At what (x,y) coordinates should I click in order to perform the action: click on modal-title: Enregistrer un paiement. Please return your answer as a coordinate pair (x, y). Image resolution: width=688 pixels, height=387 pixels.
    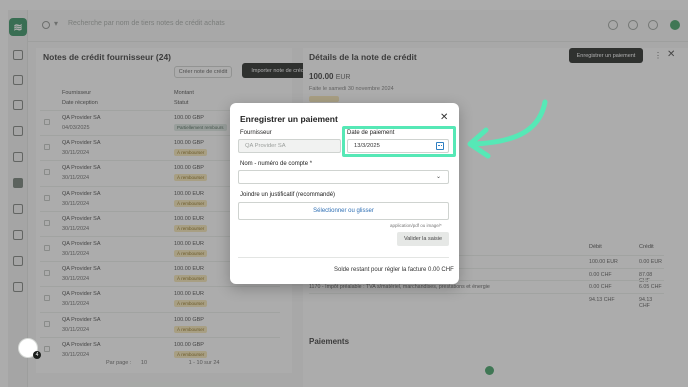
    Looking at the image, I should click on (289, 119).